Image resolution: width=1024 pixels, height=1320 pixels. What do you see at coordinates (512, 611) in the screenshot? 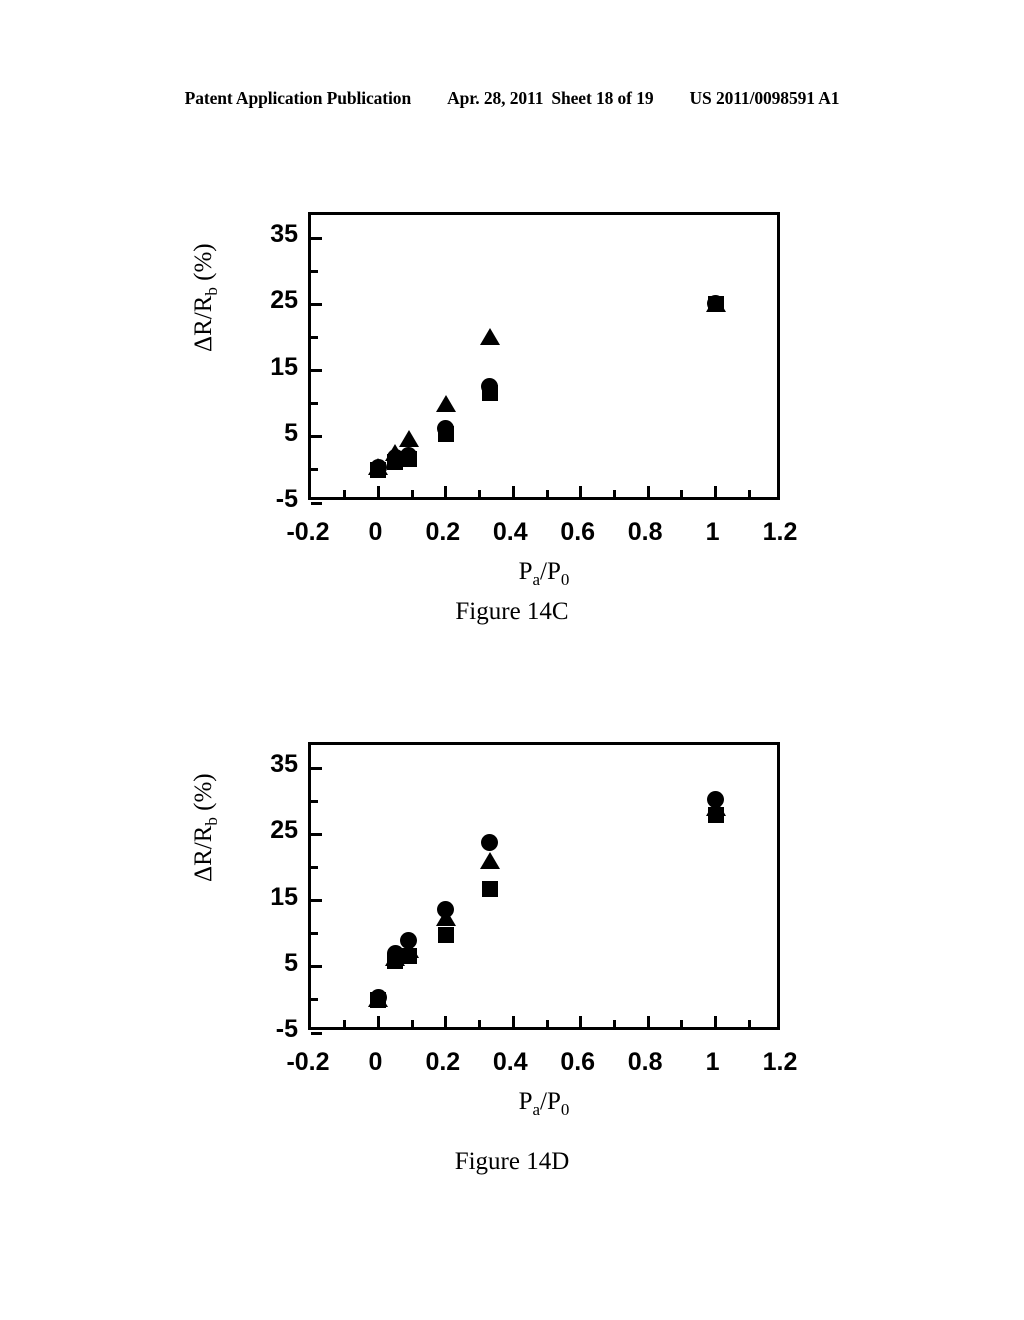
I see `figure-caption-14c: Figure 14C` at bounding box center [512, 611].